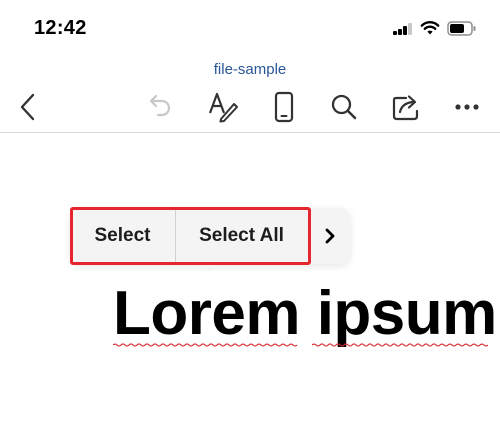  Describe the element at coordinates (250, 132) in the screenshot. I see `toolbar-divider` at that location.